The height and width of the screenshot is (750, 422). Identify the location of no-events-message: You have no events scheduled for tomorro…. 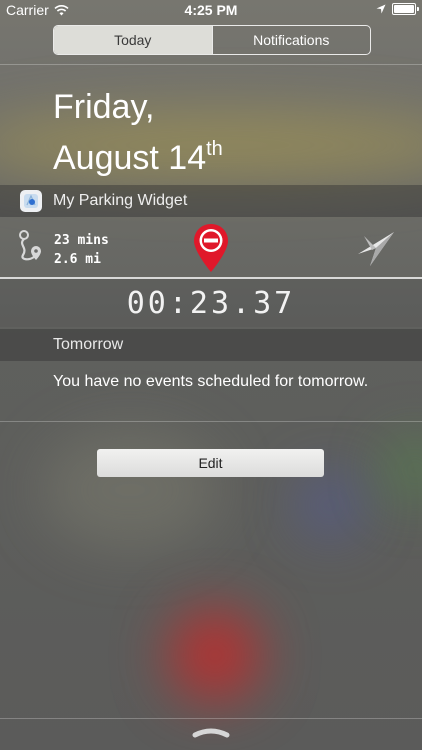
(211, 381).